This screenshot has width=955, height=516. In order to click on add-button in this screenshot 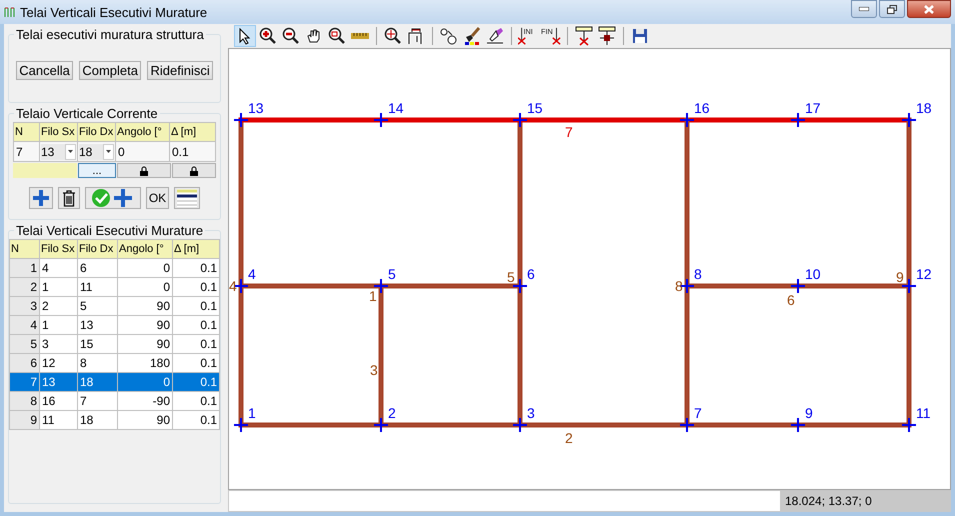, I will do `click(40, 198)`.